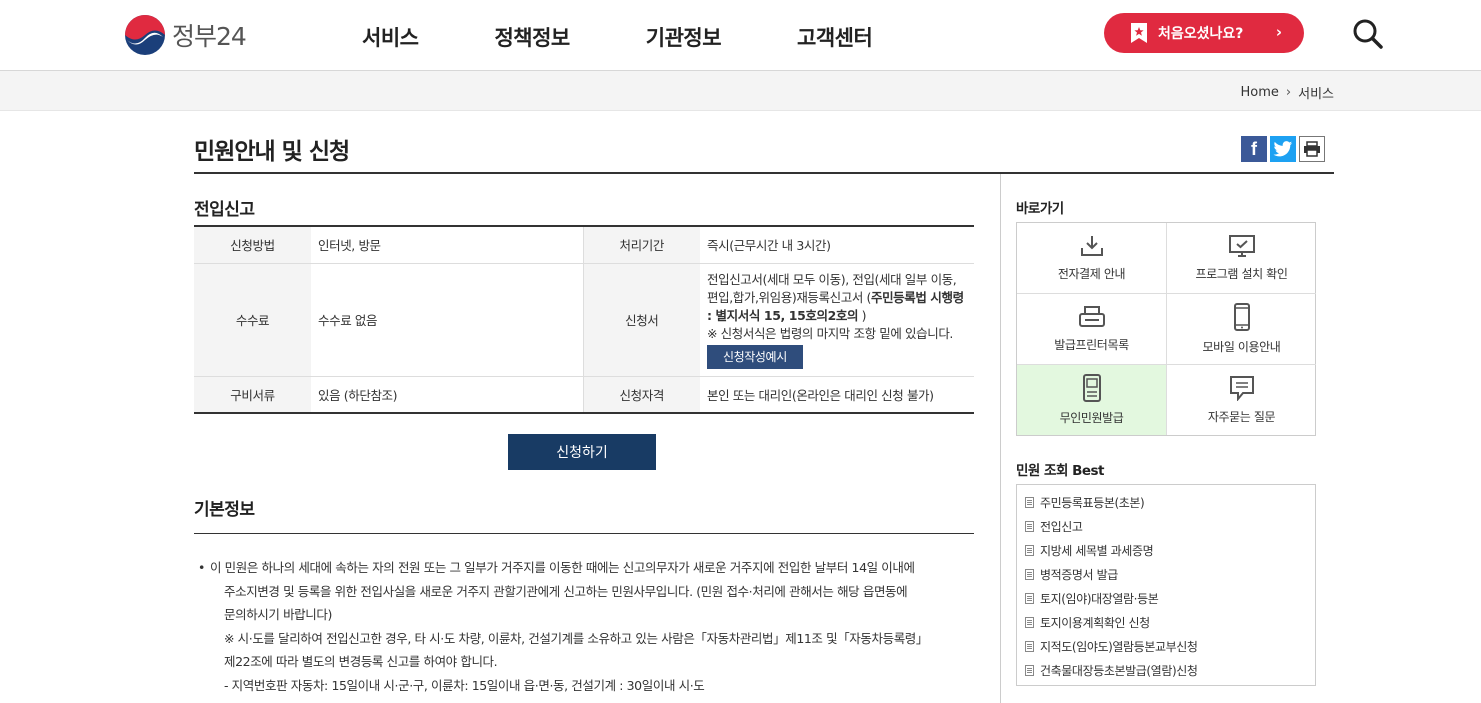 This screenshot has width=1481, height=703. I want to click on list-item: 지적도(임야도)열람등본교부신청, so click(1170, 646).